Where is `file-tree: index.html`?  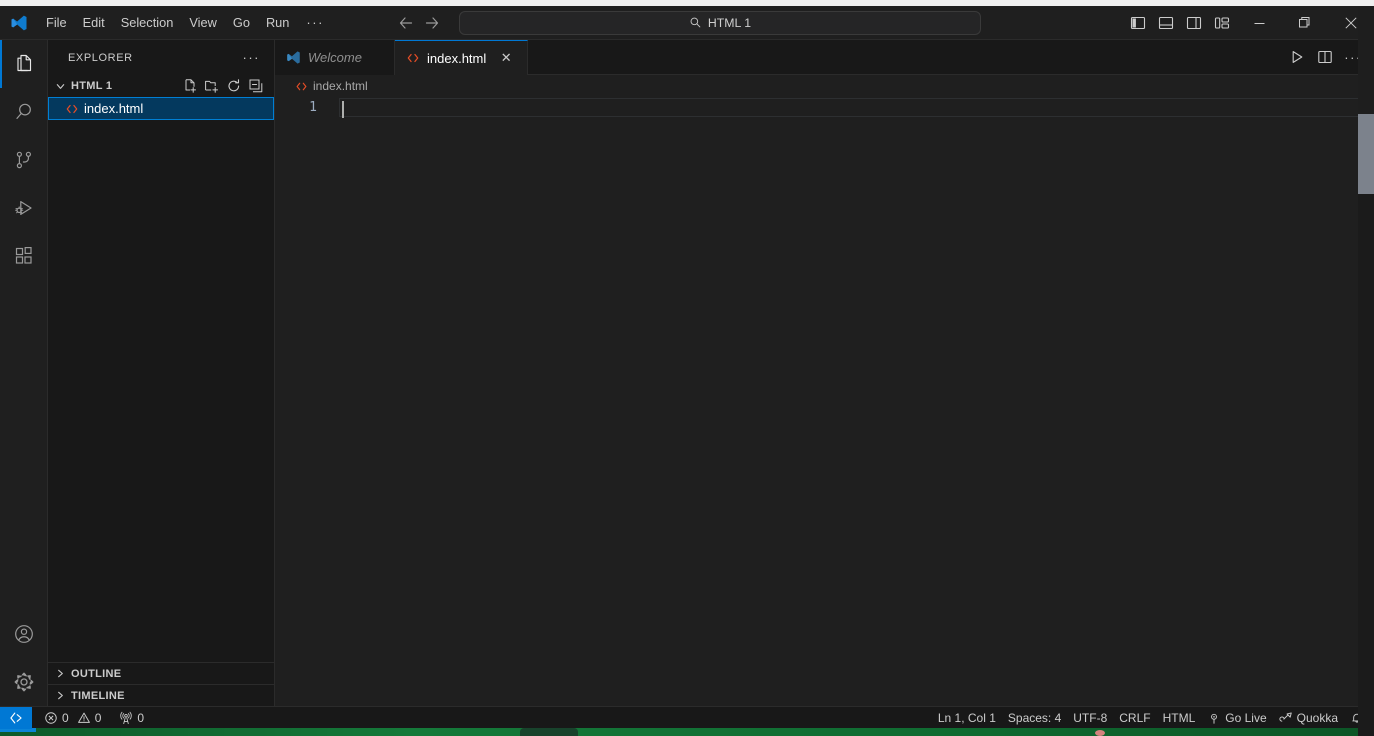 file-tree: index.html is located at coordinates (161, 379).